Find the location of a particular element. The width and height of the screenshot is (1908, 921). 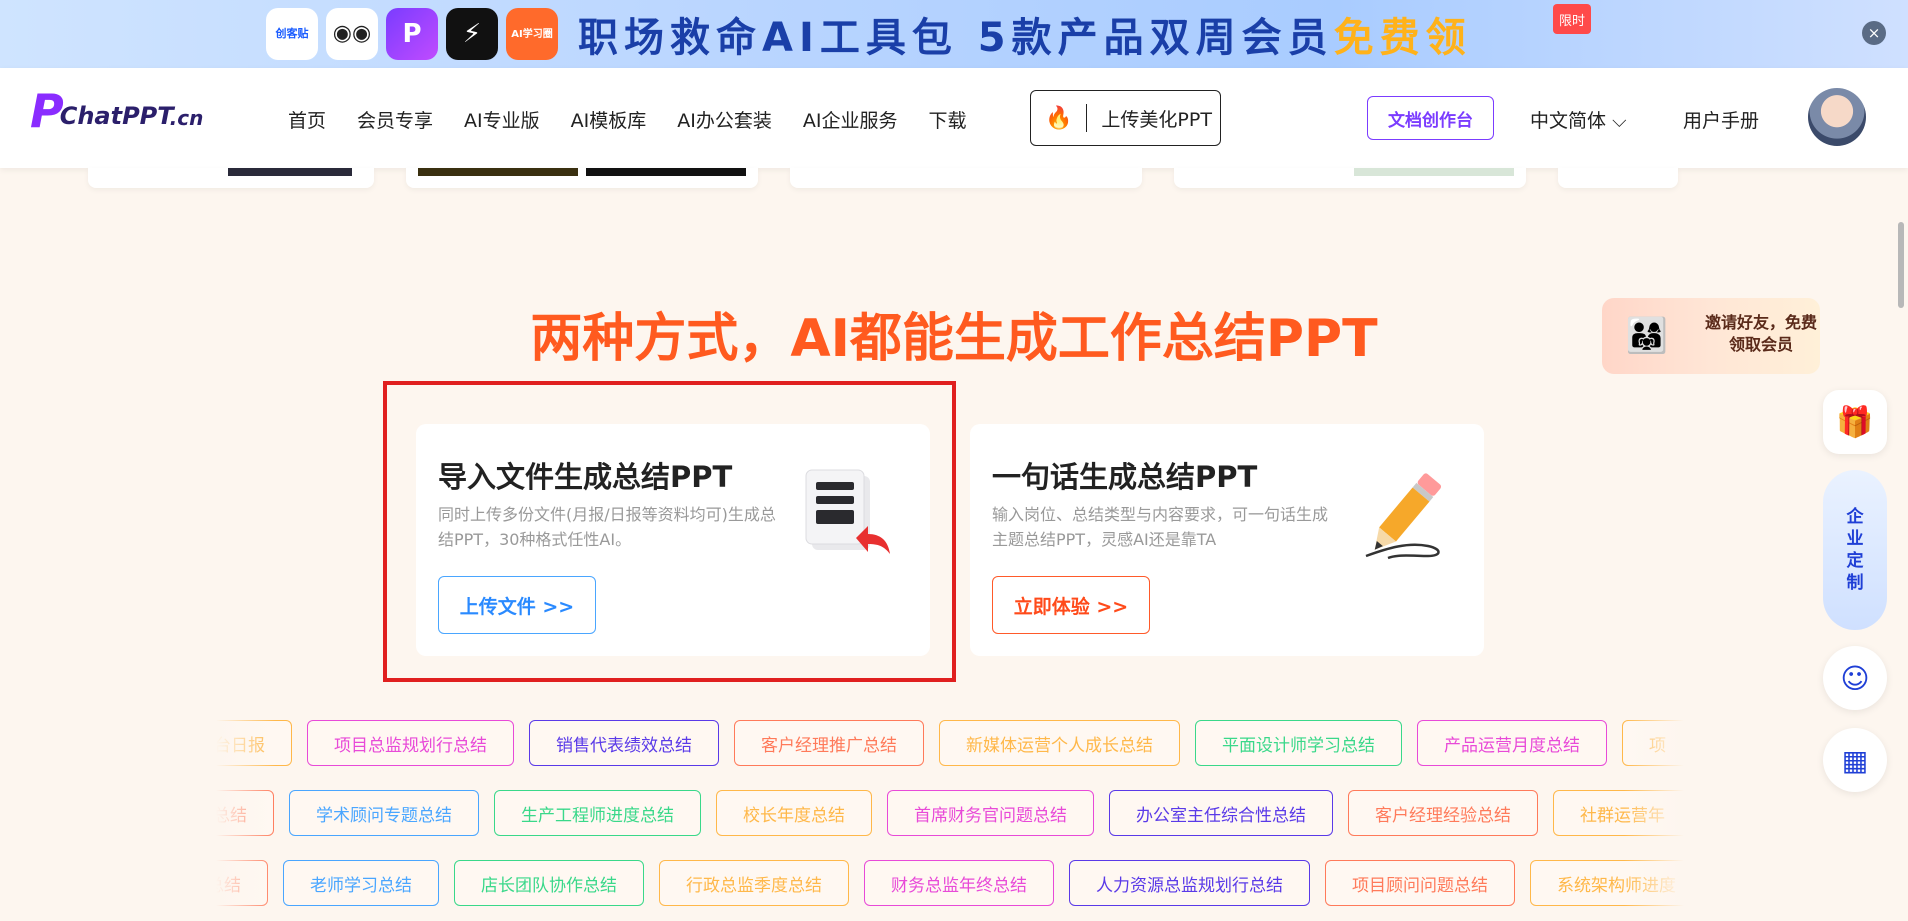

bolt-icon: ⚡ is located at coordinates (472, 34).